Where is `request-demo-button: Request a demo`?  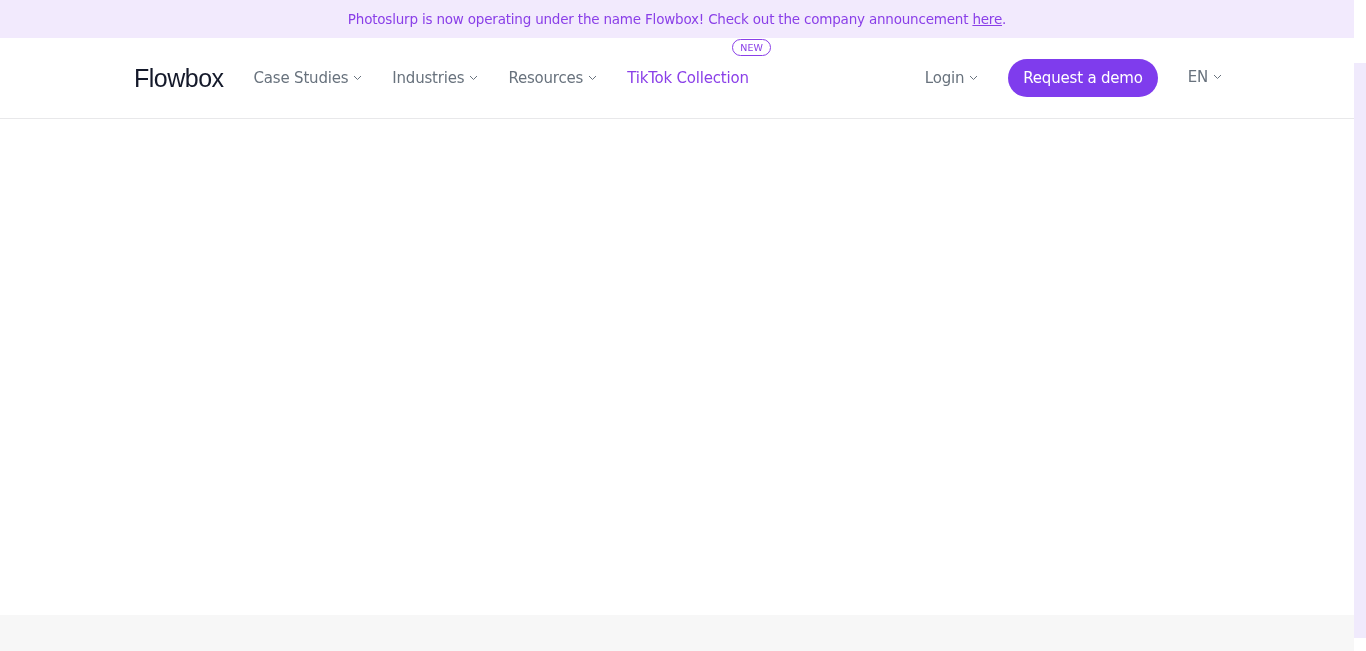 request-demo-button: Request a demo is located at coordinates (1083, 78).